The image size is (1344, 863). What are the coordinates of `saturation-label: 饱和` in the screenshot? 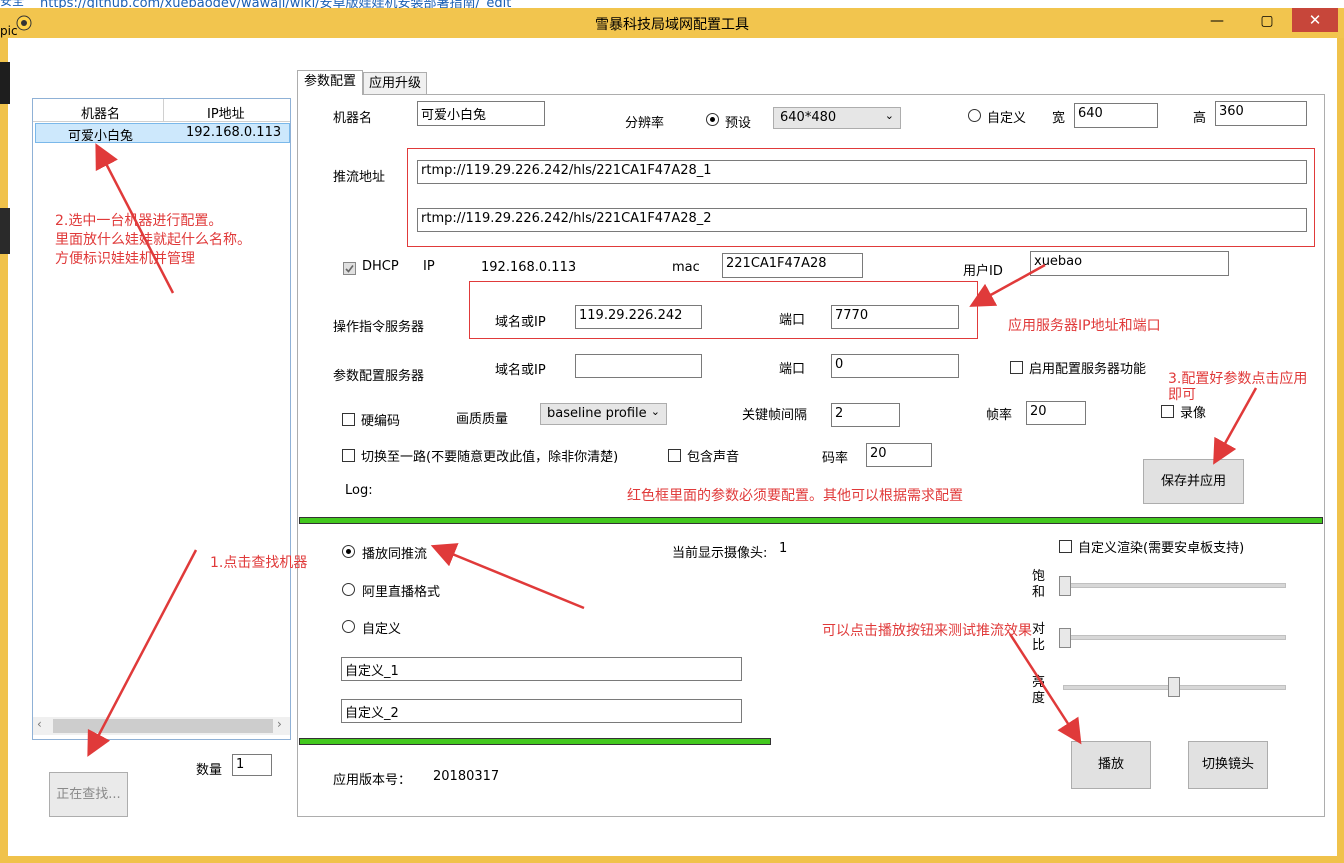 It's located at (1039, 584).